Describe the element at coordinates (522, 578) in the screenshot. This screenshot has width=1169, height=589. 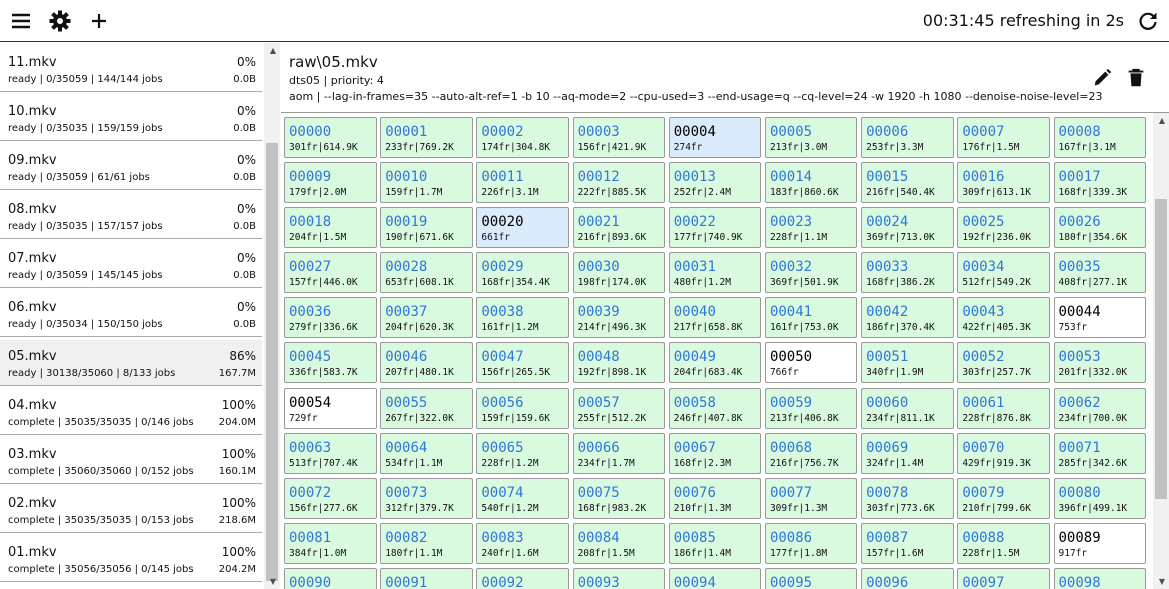
I see `chunk-tile: 00092` at that location.